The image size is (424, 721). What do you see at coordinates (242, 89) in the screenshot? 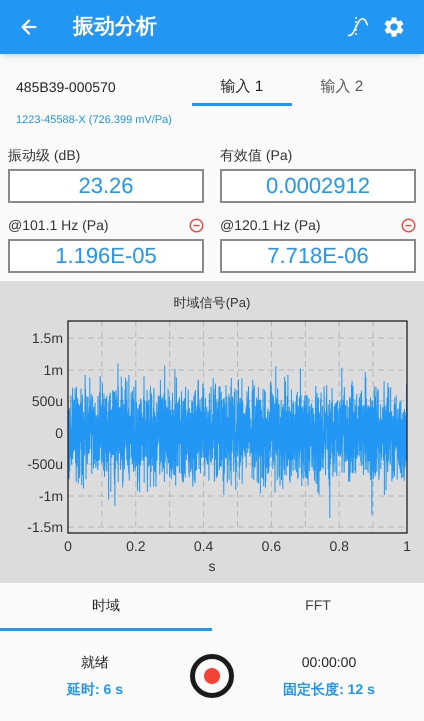
I see `input-tab: 输入 1` at bounding box center [242, 89].